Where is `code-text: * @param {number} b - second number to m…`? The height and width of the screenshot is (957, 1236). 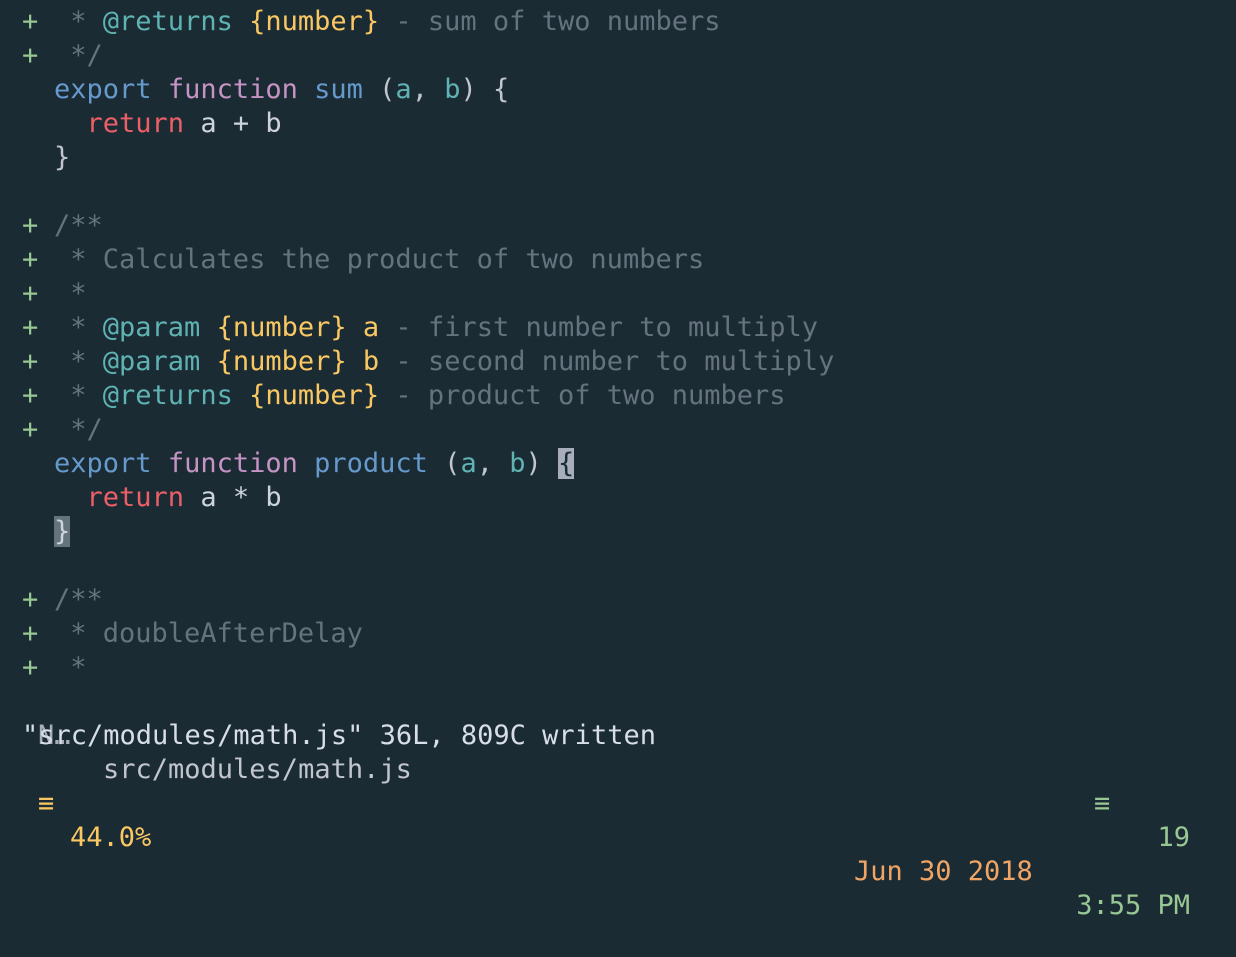
code-text: * @param {number} b - second number to m… is located at coordinates (444, 362).